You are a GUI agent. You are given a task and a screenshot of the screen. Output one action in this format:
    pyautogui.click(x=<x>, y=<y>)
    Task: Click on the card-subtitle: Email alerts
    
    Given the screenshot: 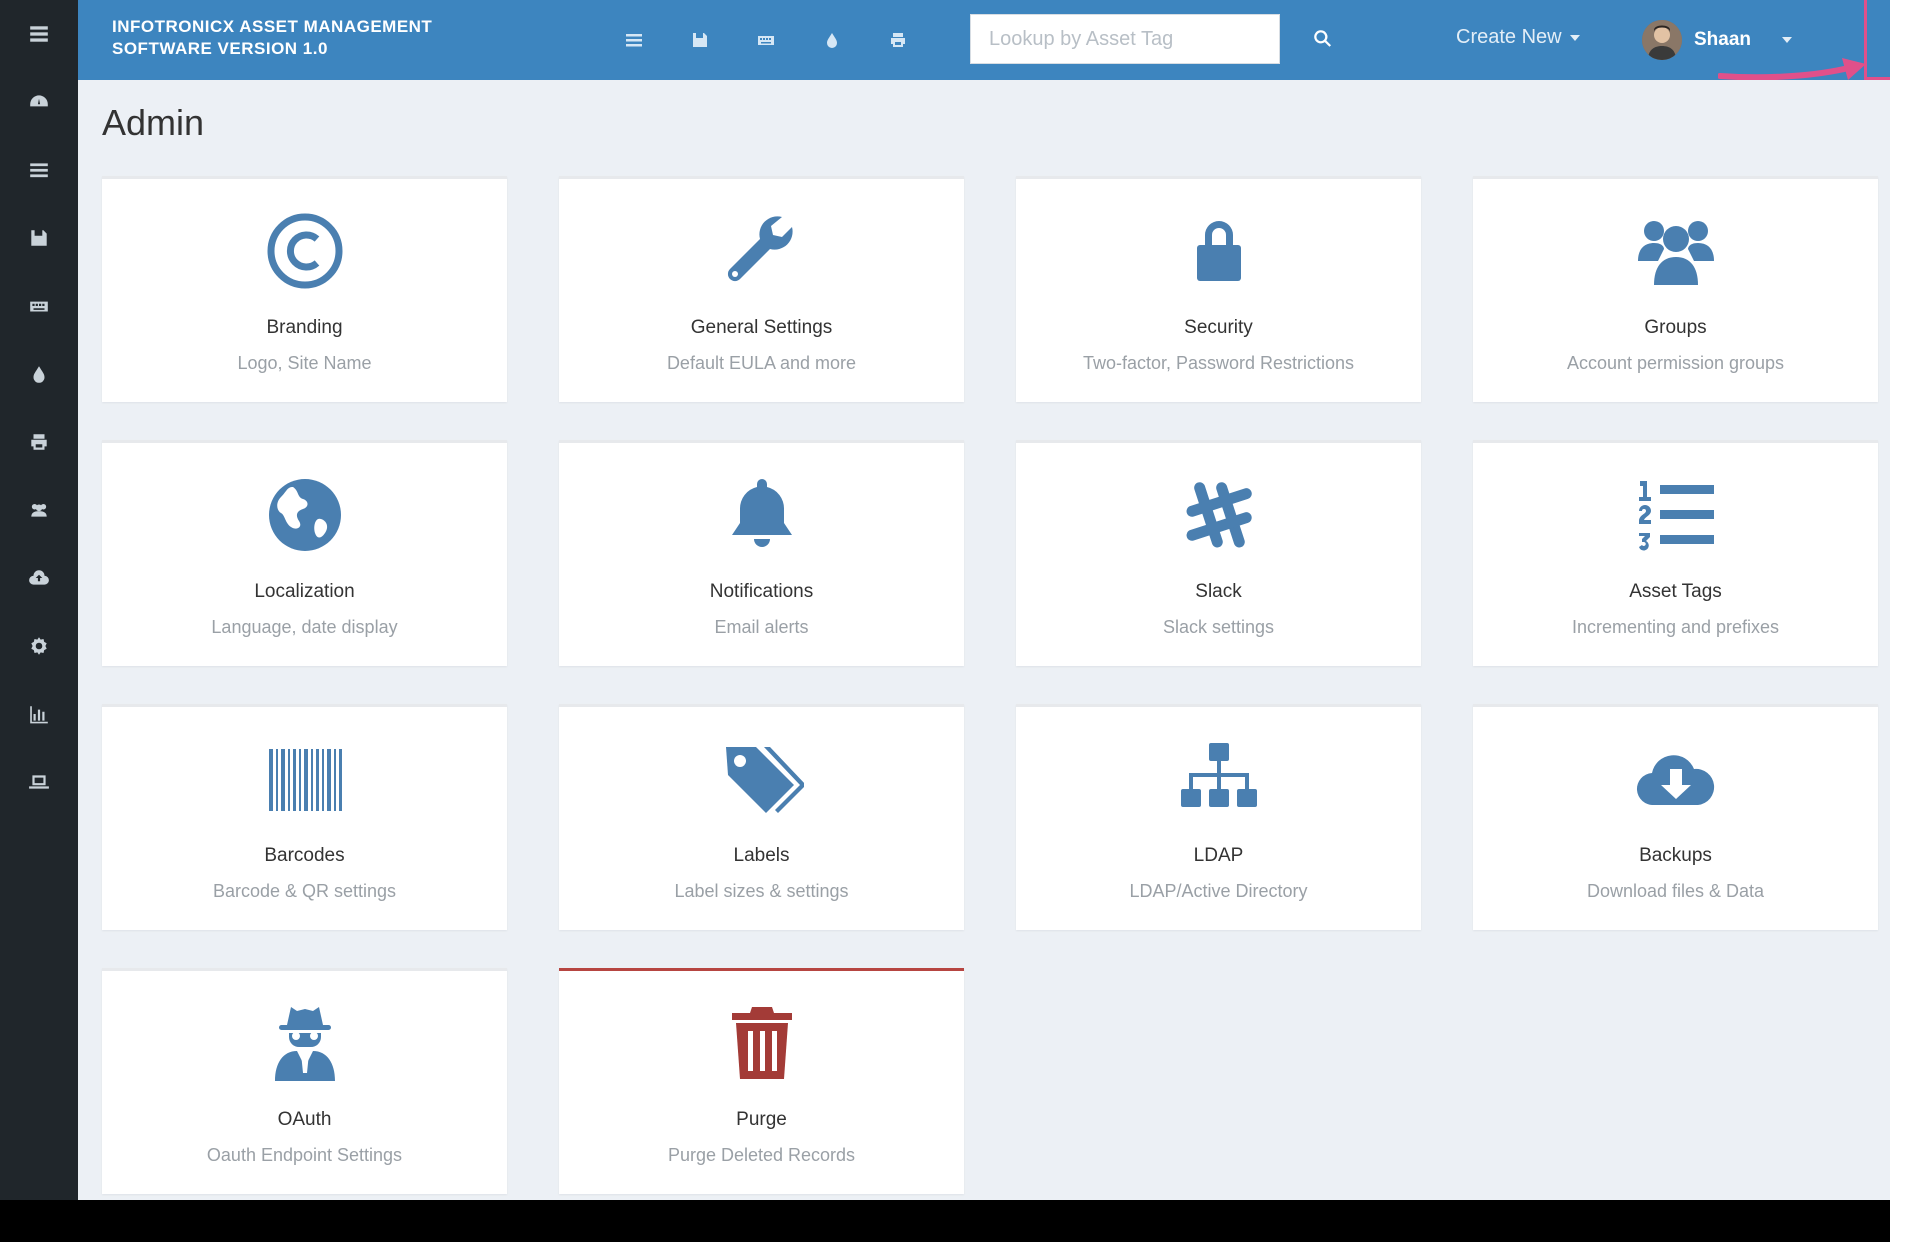 What is the action you would take?
    pyautogui.click(x=761, y=627)
    